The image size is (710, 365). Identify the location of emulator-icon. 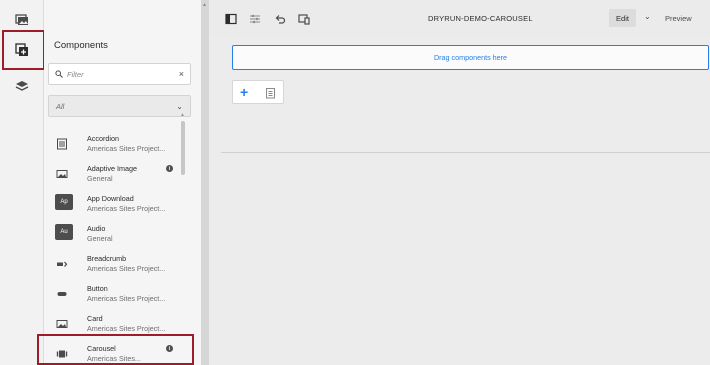
(304, 19).